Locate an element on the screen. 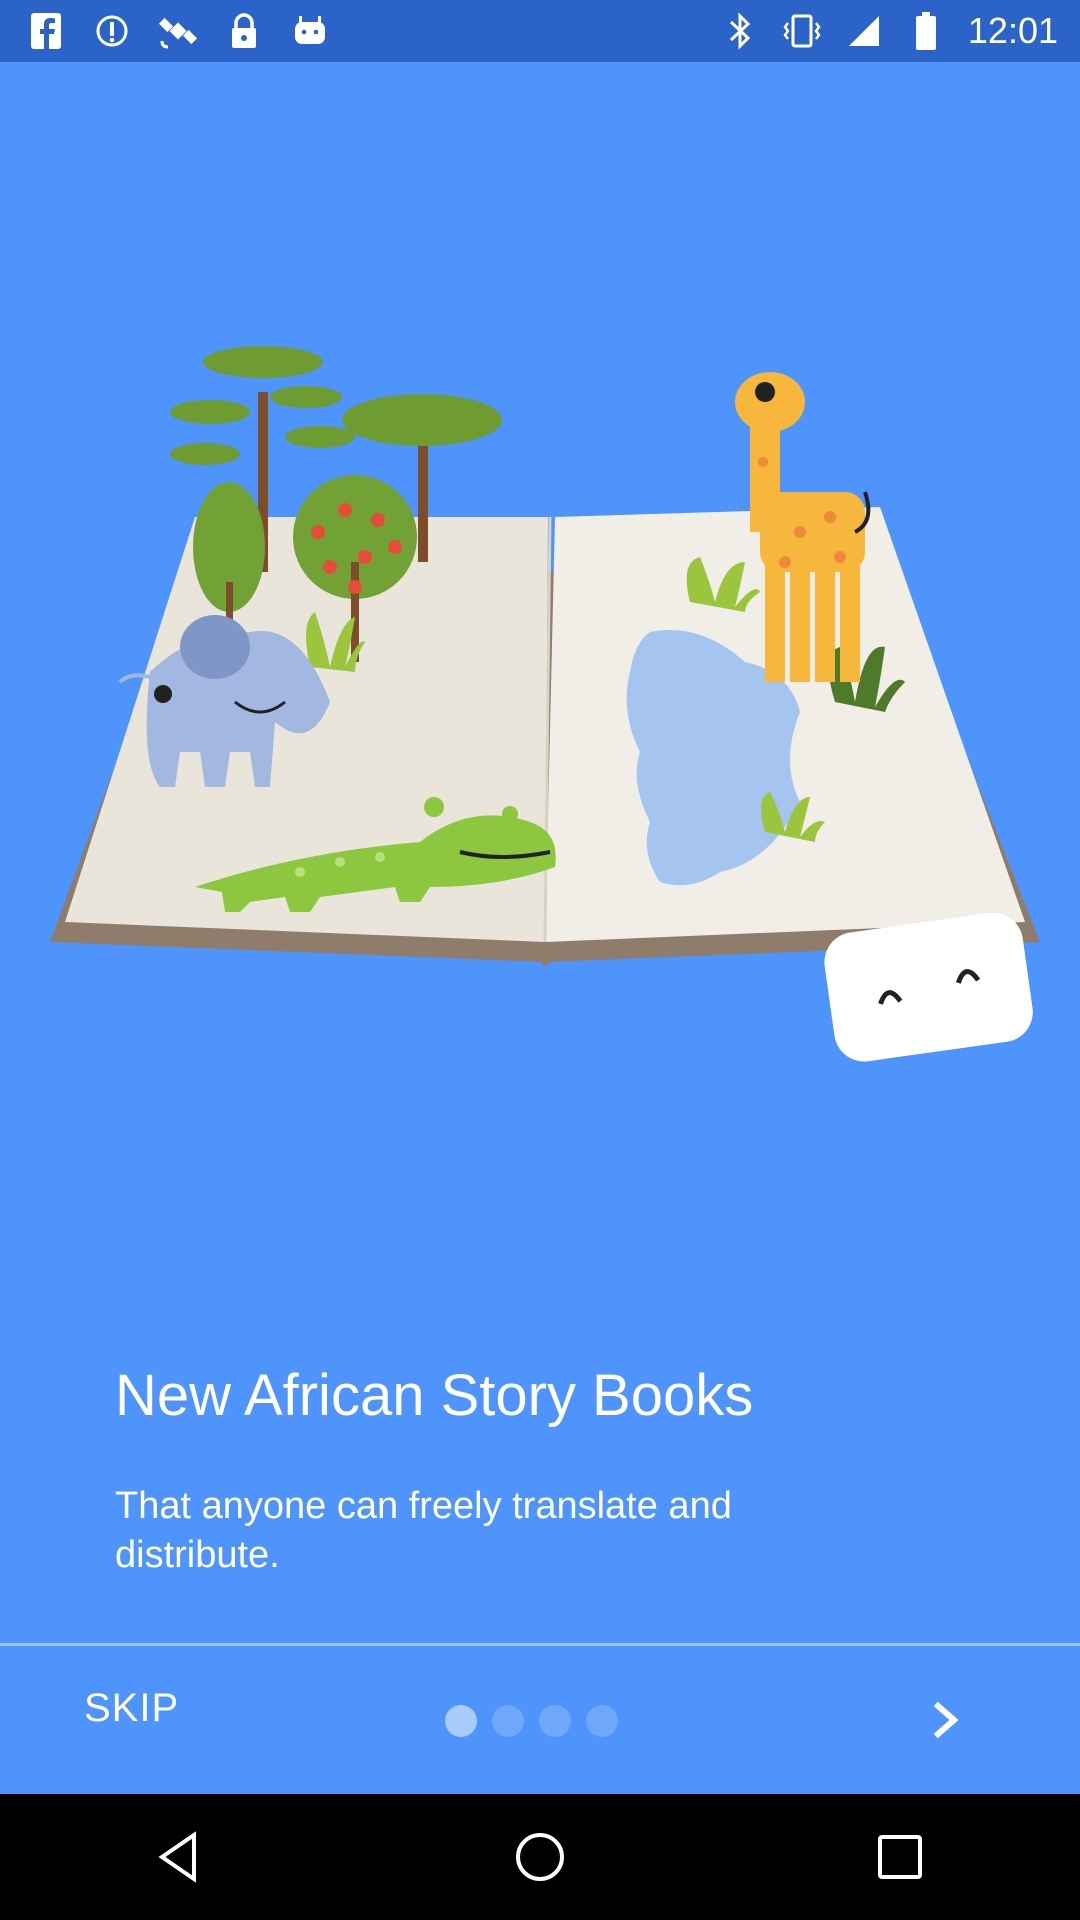 Image resolution: width=1080 pixels, height=1920 pixels. battery-icon is located at coordinates (926, 31).